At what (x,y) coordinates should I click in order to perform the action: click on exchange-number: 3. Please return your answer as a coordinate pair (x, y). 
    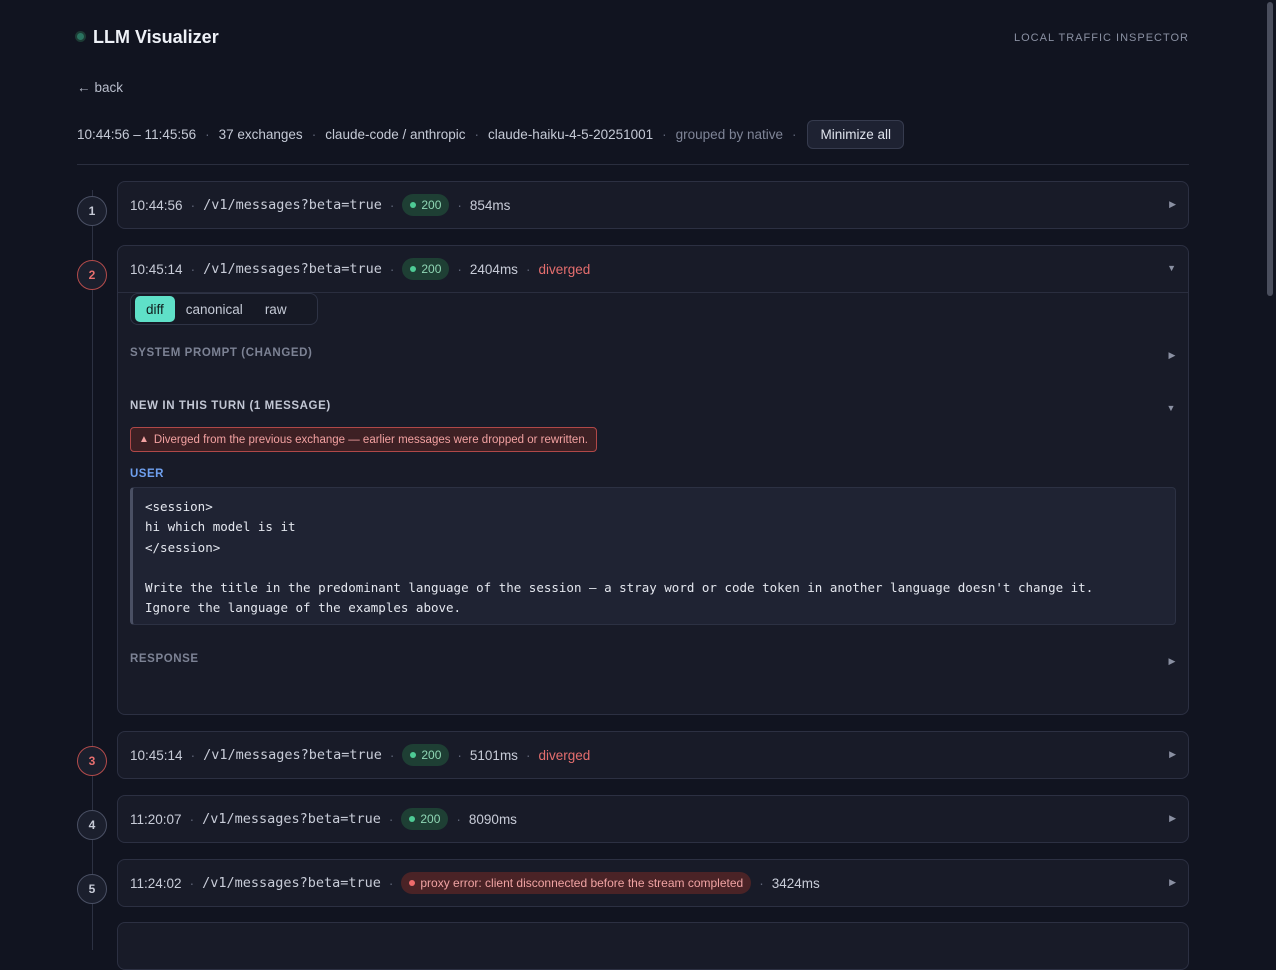
    Looking at the image, I should click on (92, 761).